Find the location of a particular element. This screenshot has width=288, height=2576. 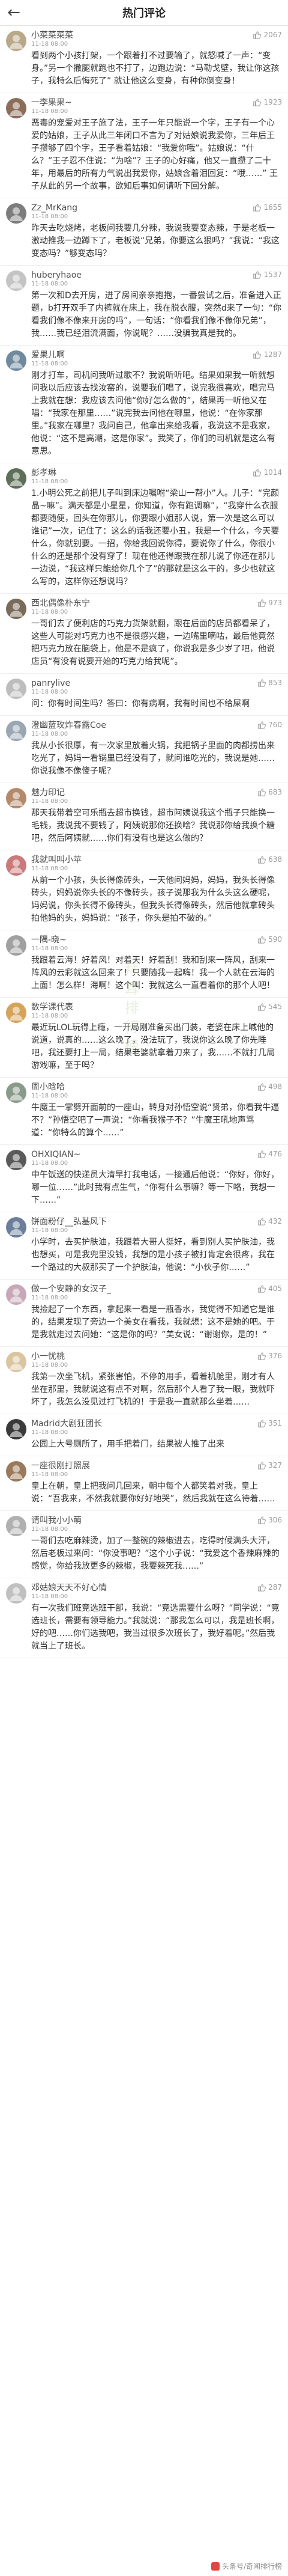

like-count: 760 is located at coordinates (275, 725).